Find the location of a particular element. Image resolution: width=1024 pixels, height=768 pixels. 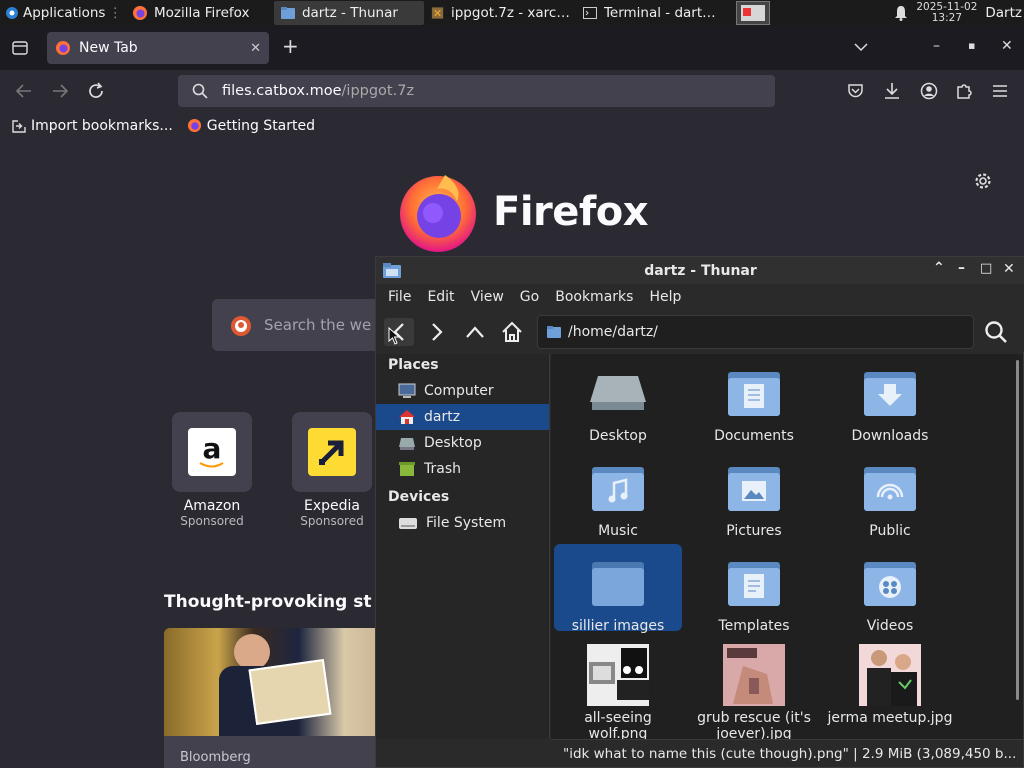

hamburger-menu-icon is located at coordinates (1000, 91).